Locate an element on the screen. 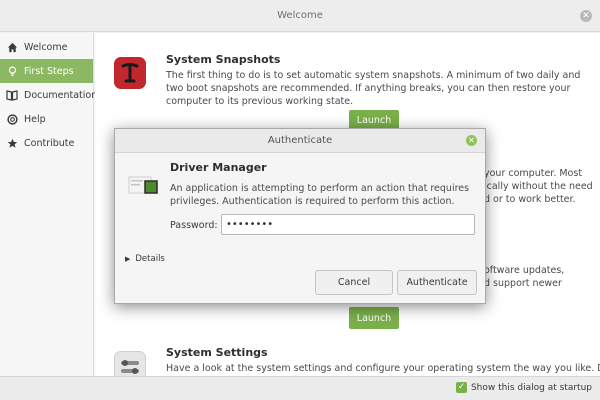  cancel-button: Cancel is located at coordinates (354, 282).